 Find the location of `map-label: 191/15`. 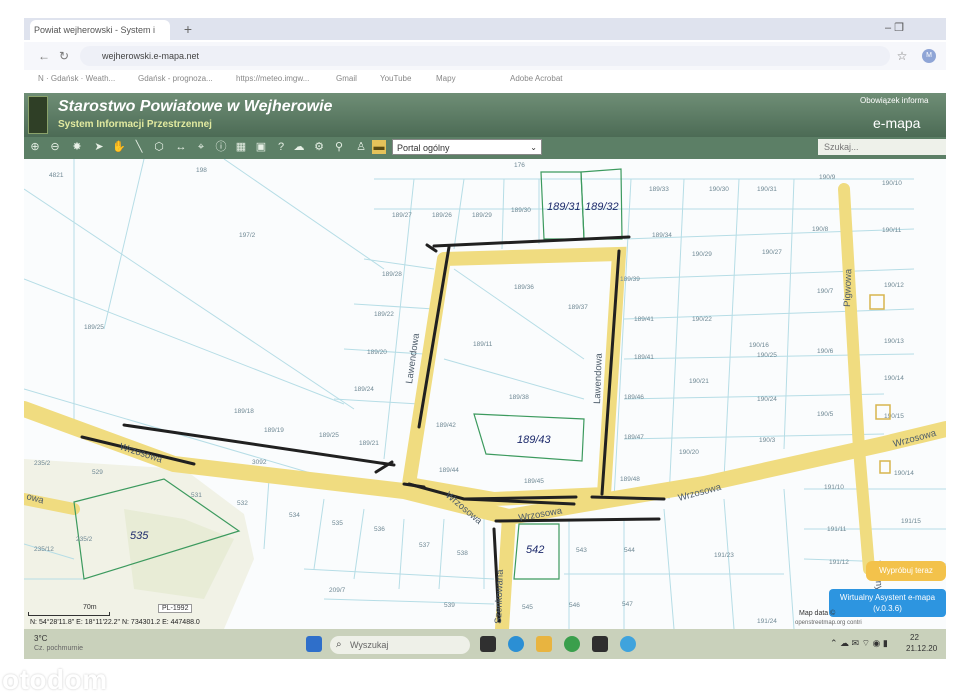

map-label: 191/15 is located at coordinates (911, 521).